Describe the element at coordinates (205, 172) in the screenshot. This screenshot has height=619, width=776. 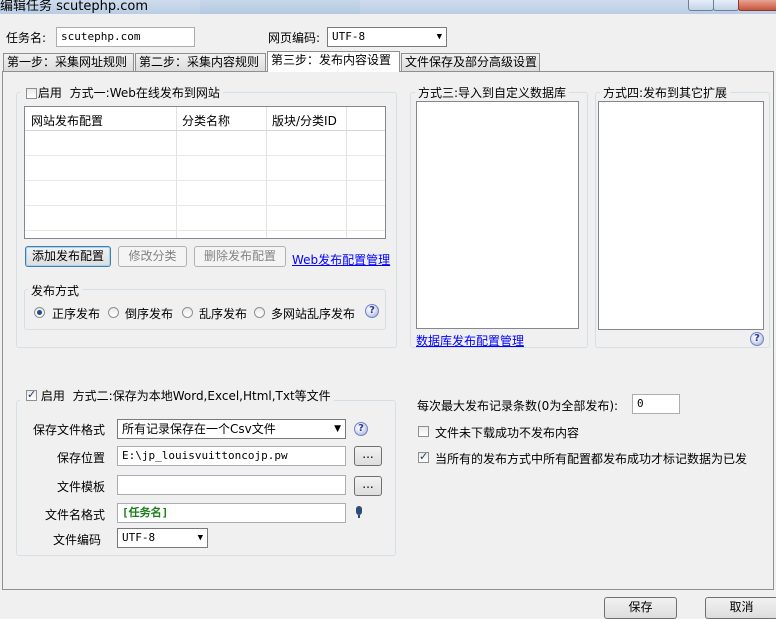
I see `publish-config-grid: 网站发布配置 分类名称 版块/分类ID` at that location.